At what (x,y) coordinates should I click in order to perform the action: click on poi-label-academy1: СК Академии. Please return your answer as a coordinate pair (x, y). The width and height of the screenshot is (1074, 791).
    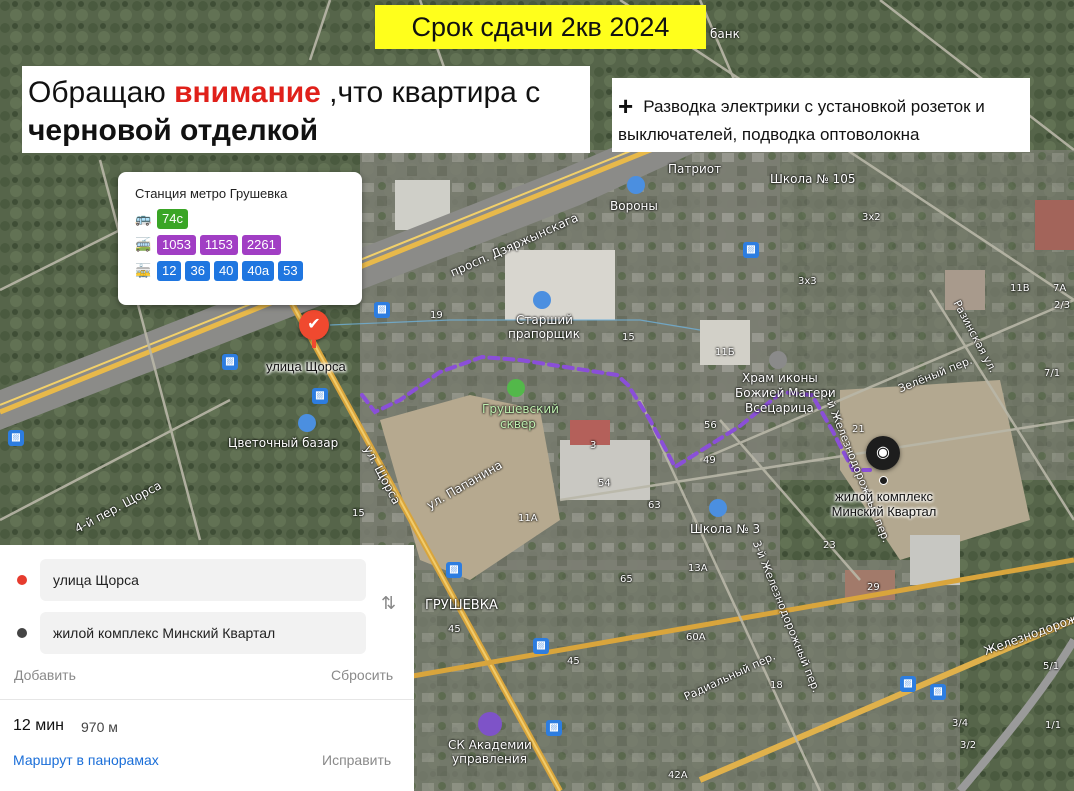
    Looking at the image, I should click on (490, 745).